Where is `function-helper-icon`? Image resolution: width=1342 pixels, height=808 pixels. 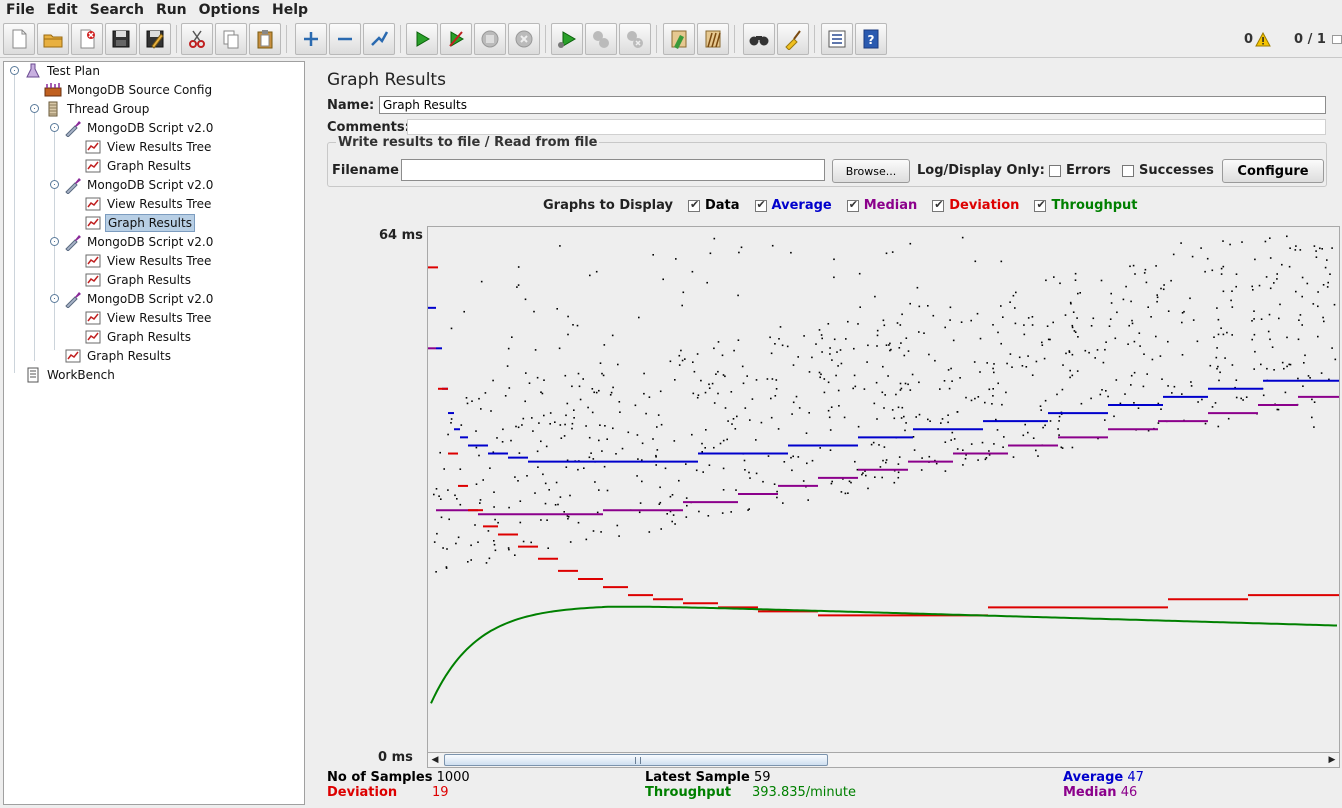
function-helper-icon is located at coordinates (837, 39).